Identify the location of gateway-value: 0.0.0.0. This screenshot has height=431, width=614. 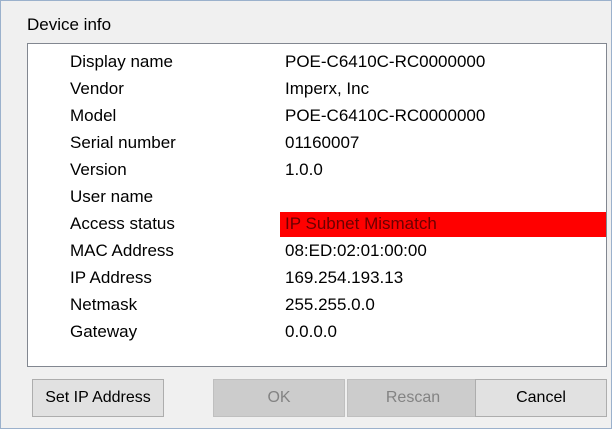
(311, 331).